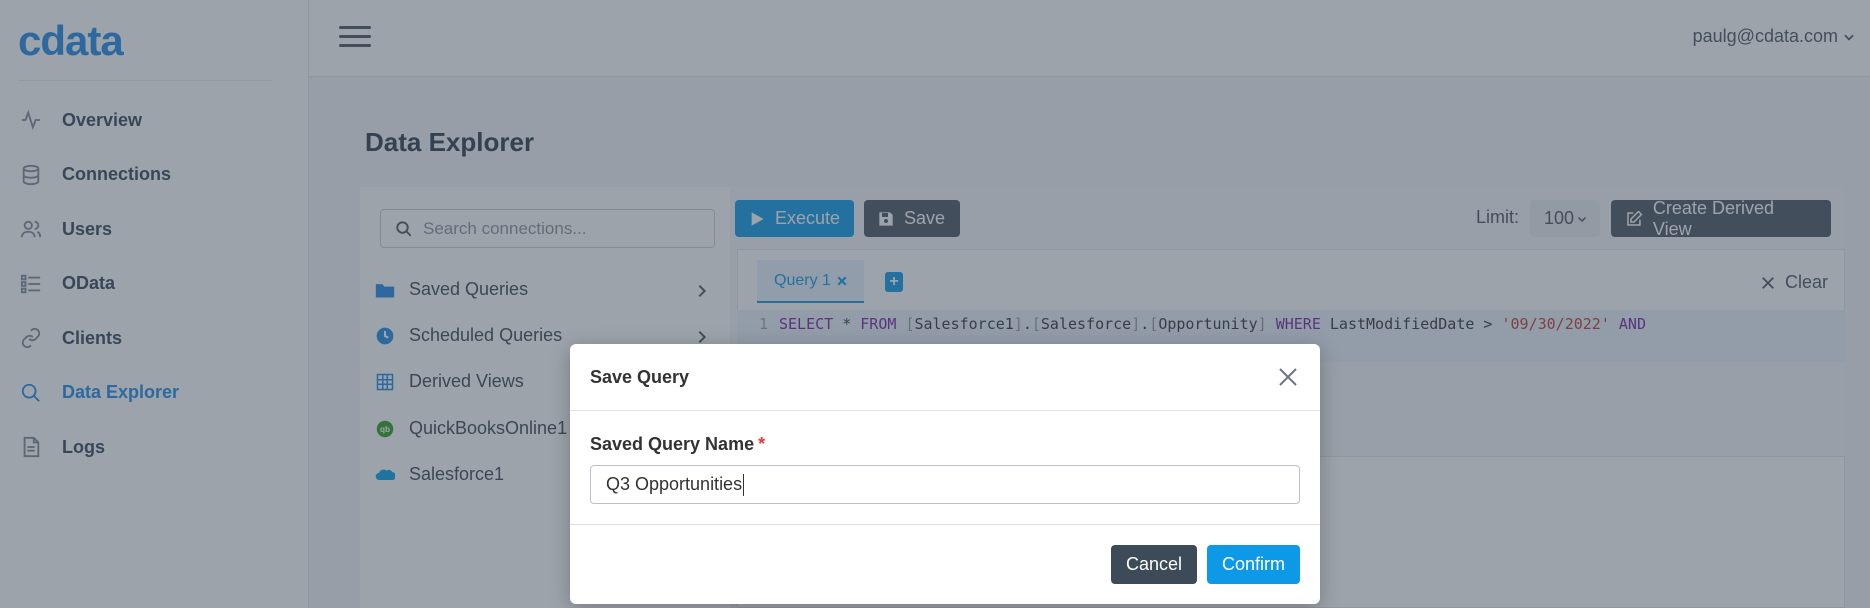 This screenshot has height=608, width=1870. Describe the element at coordinates (762, 444) in the screenshot. I see `required-marker: *` at that location.